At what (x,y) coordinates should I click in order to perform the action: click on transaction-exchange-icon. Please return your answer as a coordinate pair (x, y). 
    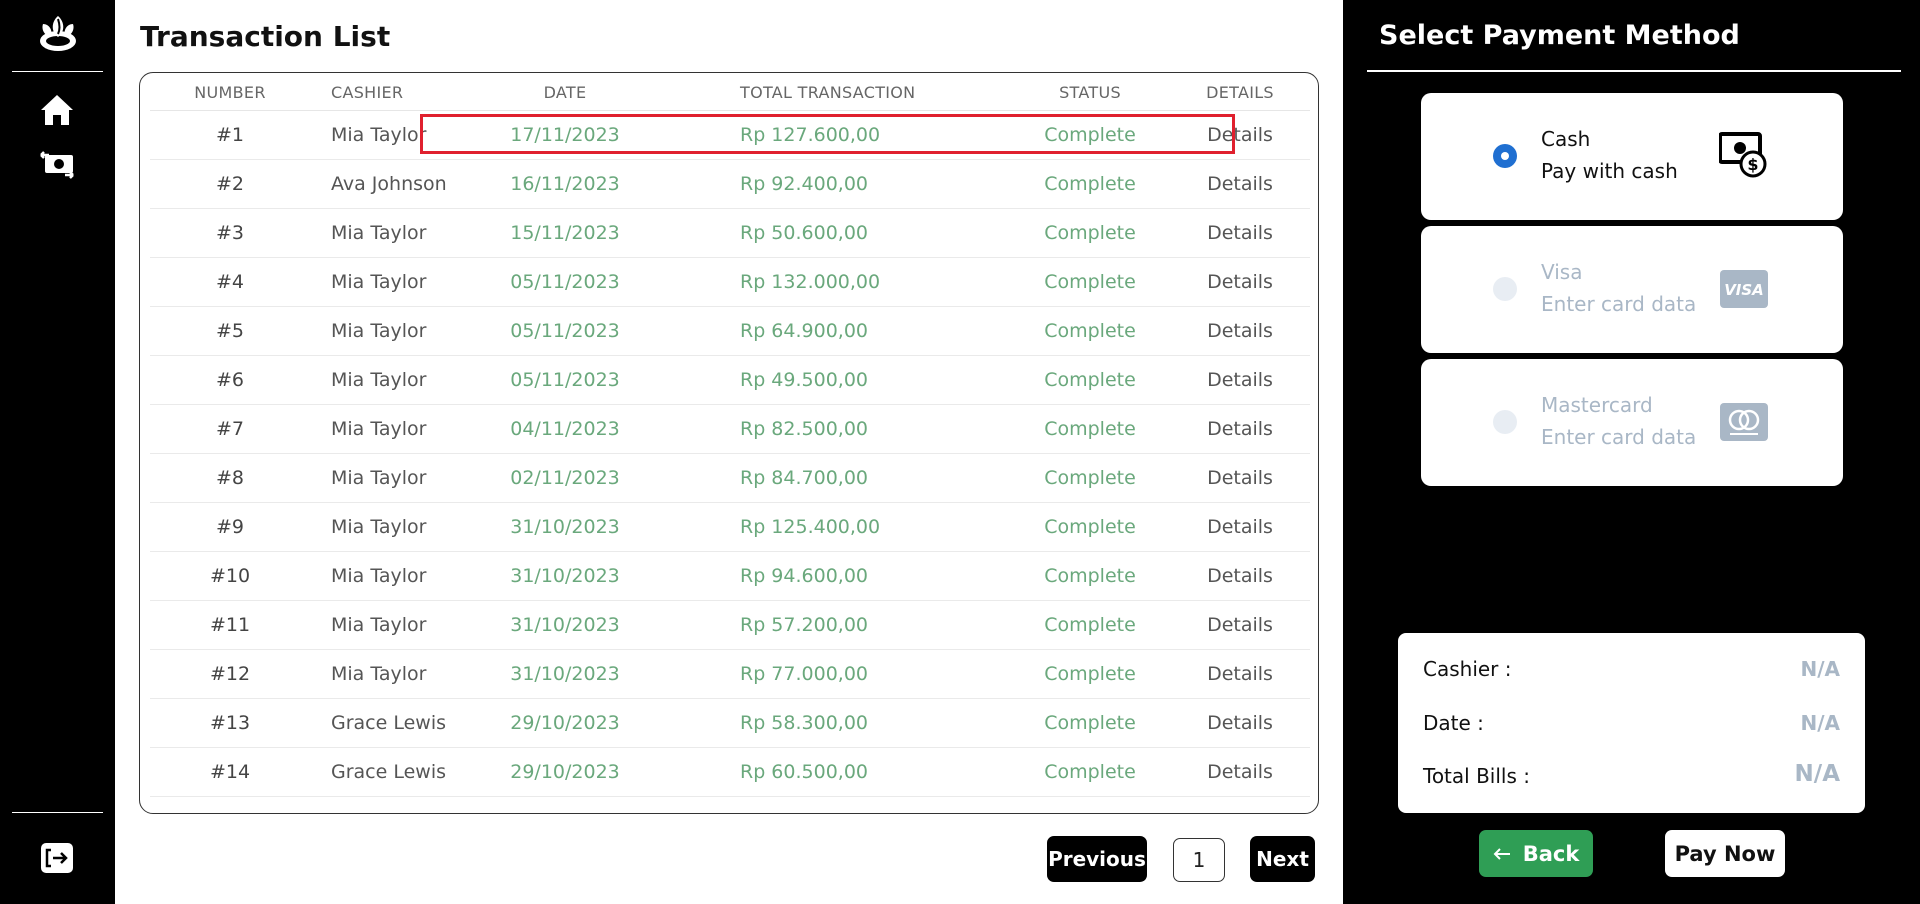
    Looking at the image, I should click on (57, 165).